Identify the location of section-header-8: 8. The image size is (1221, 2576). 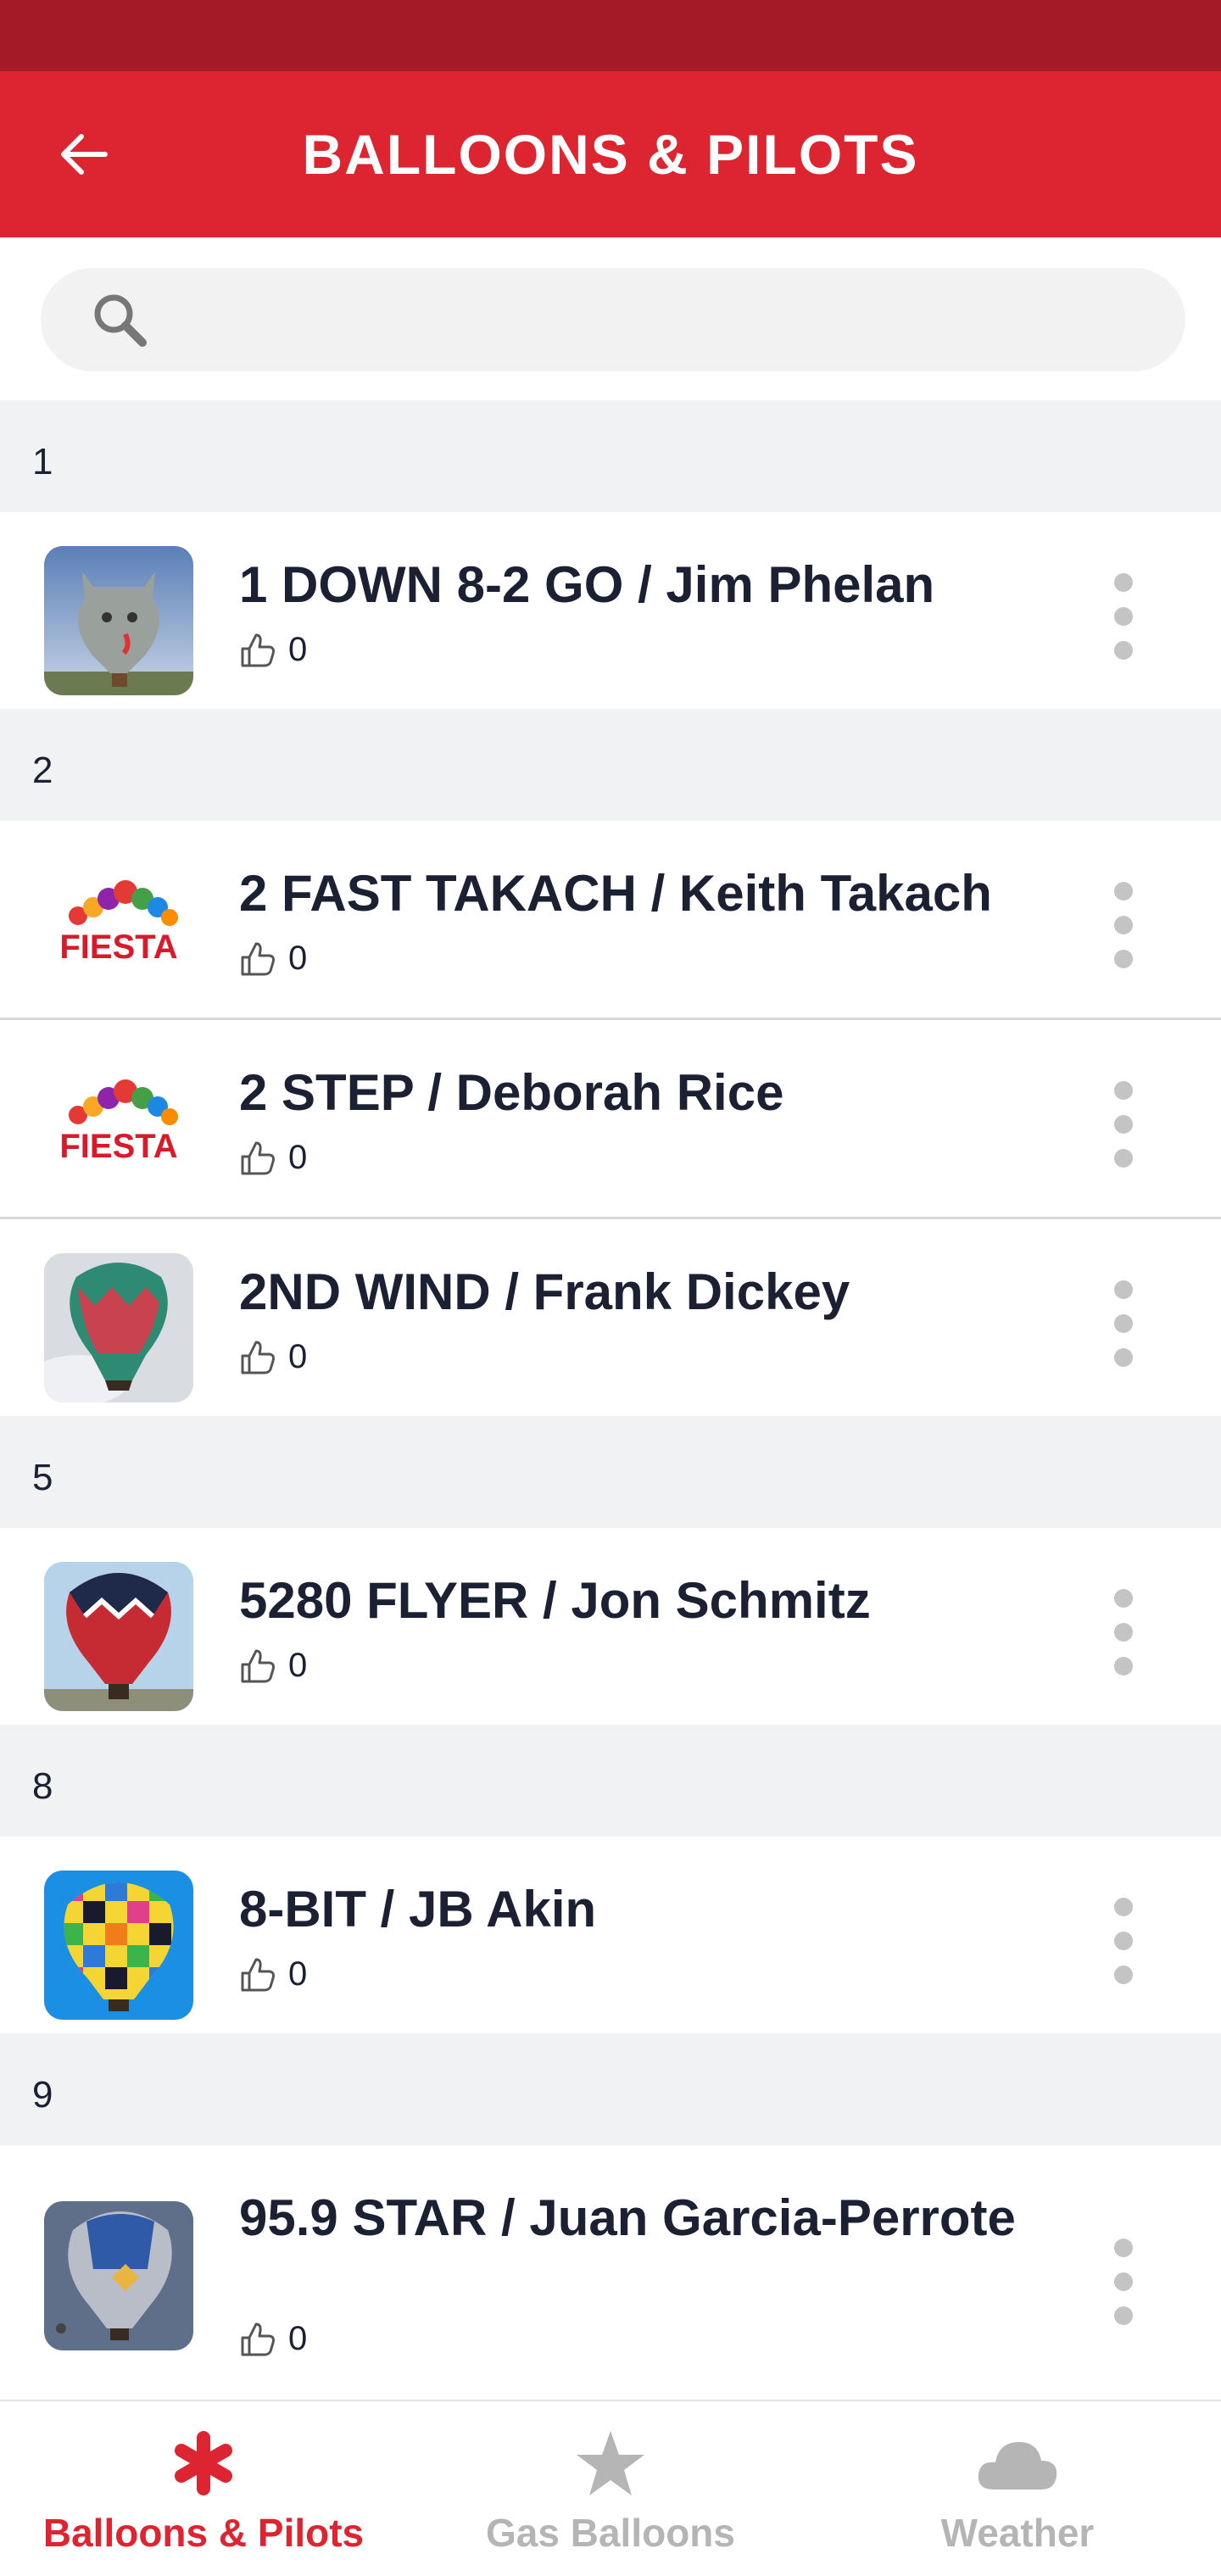
(610, 1781).